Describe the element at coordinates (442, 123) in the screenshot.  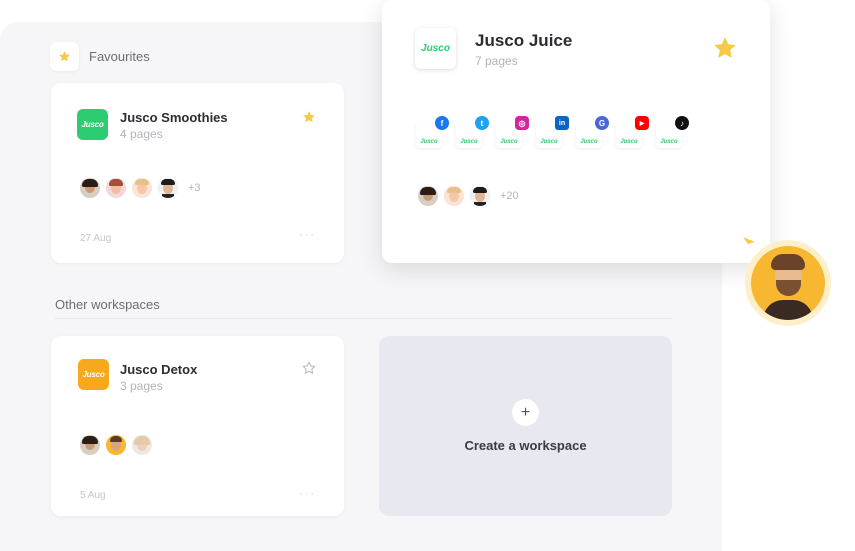
I see `facebook-icon: f` at that location.